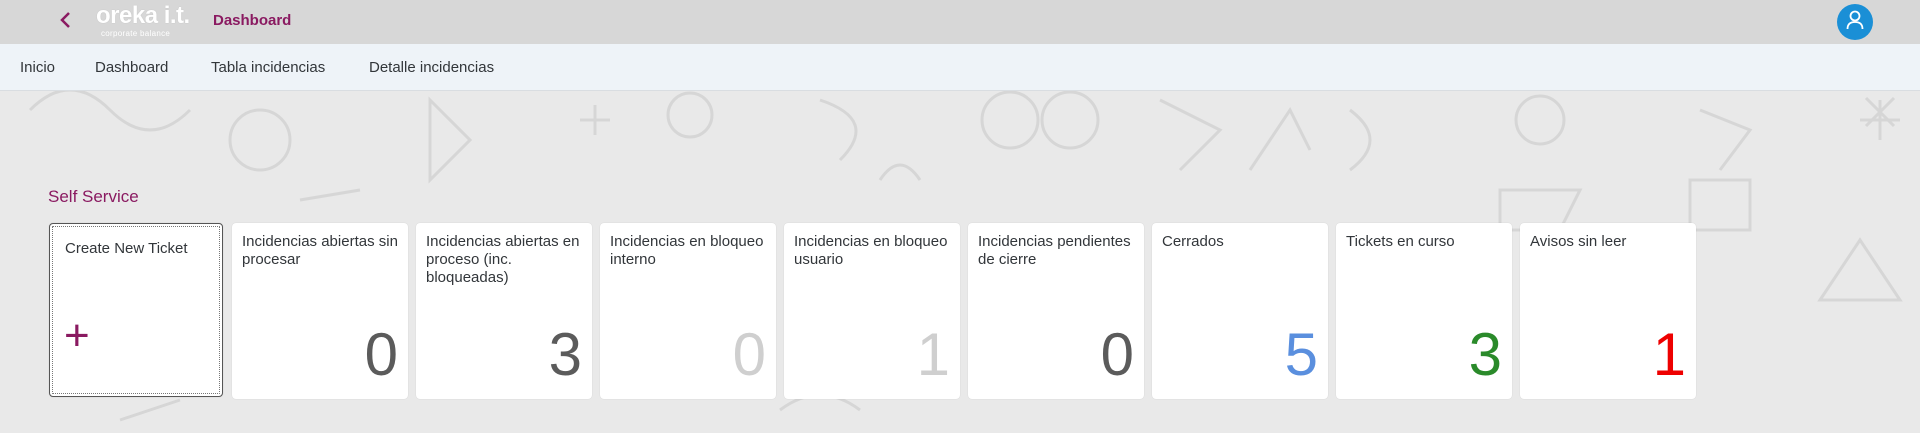 The image size is (1920, 433). I want to click on back-button, so click(66, 22).